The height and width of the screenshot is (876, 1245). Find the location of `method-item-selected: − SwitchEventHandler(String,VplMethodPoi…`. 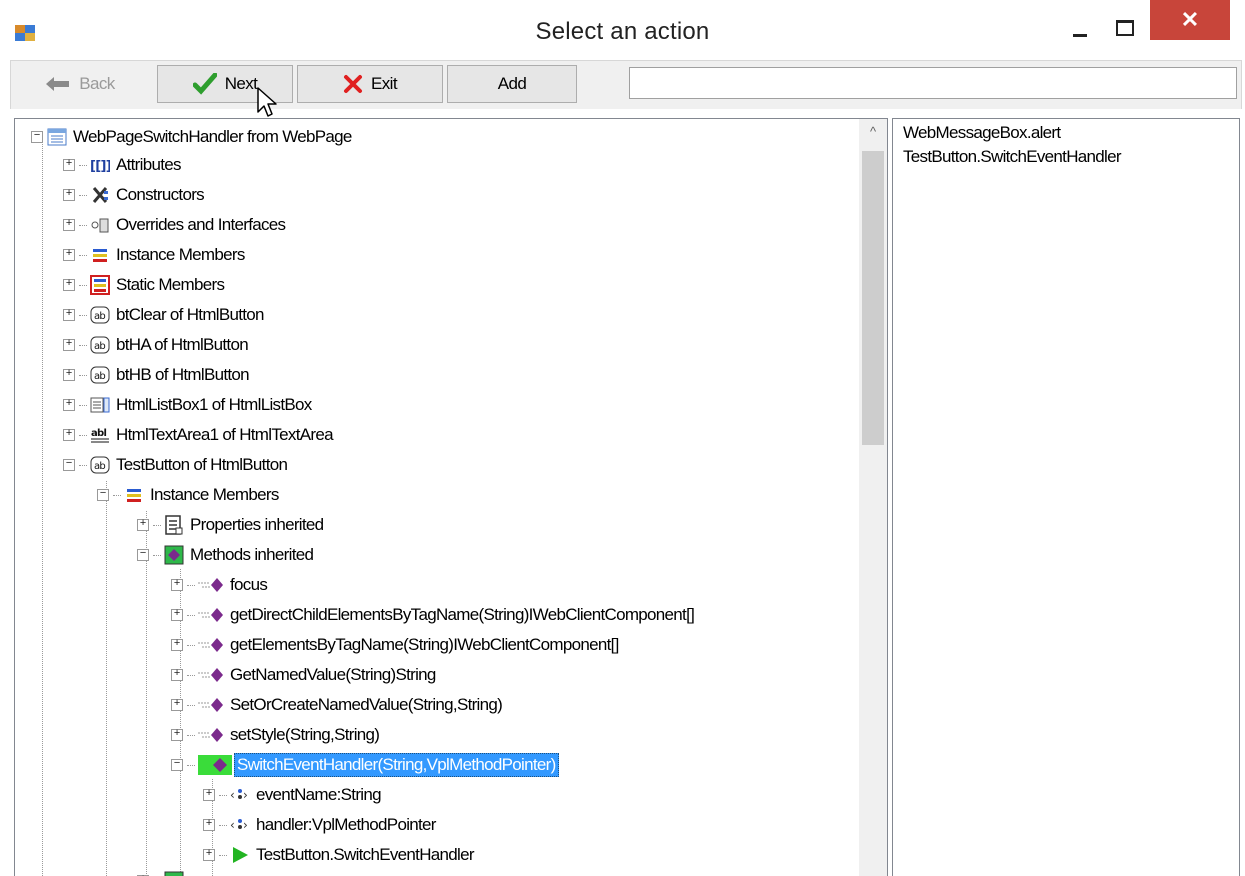

method-item-selected: − SwitchEventHandler(String,VplMethodPoi… is located at coordinates (365, 765).